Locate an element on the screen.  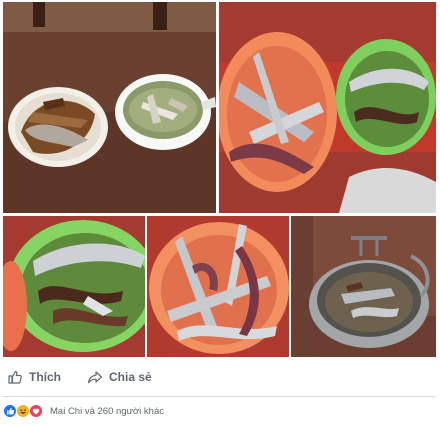
love-icon is located at coordinates (36, 411).